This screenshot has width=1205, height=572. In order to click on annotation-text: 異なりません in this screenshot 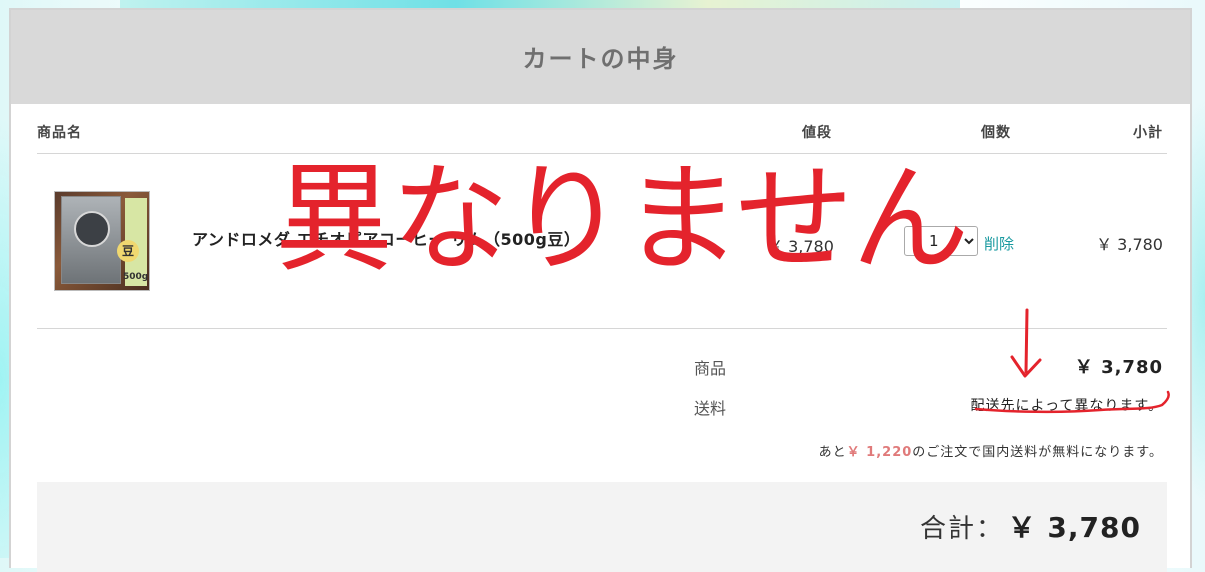, I will do `click(622, 219)`.